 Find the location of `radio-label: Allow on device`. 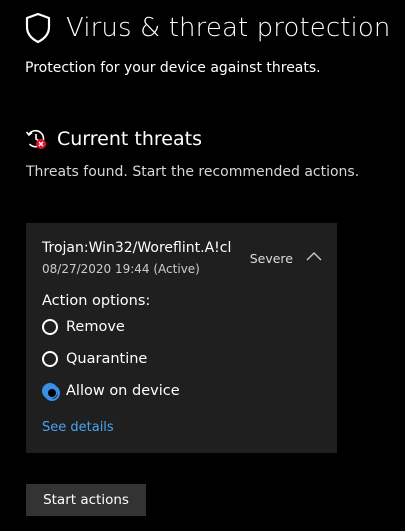

radio-label: Allow on device is located at coordinates (123, 391).